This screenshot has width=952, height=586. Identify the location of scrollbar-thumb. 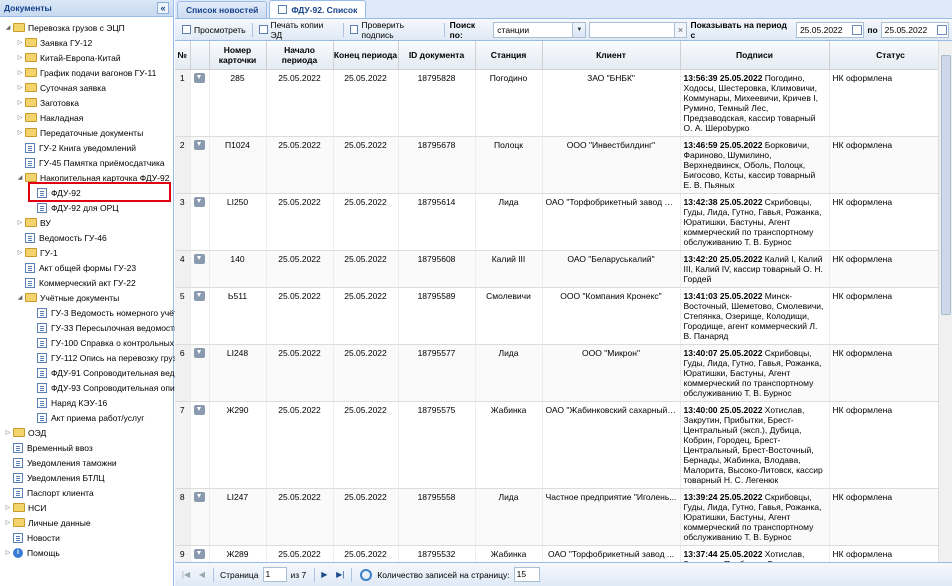
(946, 185).